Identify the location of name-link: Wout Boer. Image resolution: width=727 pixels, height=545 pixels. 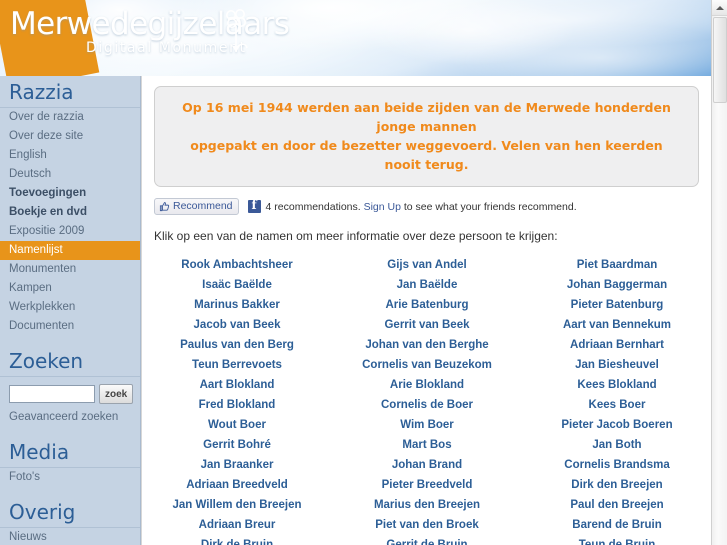
(237, 425).